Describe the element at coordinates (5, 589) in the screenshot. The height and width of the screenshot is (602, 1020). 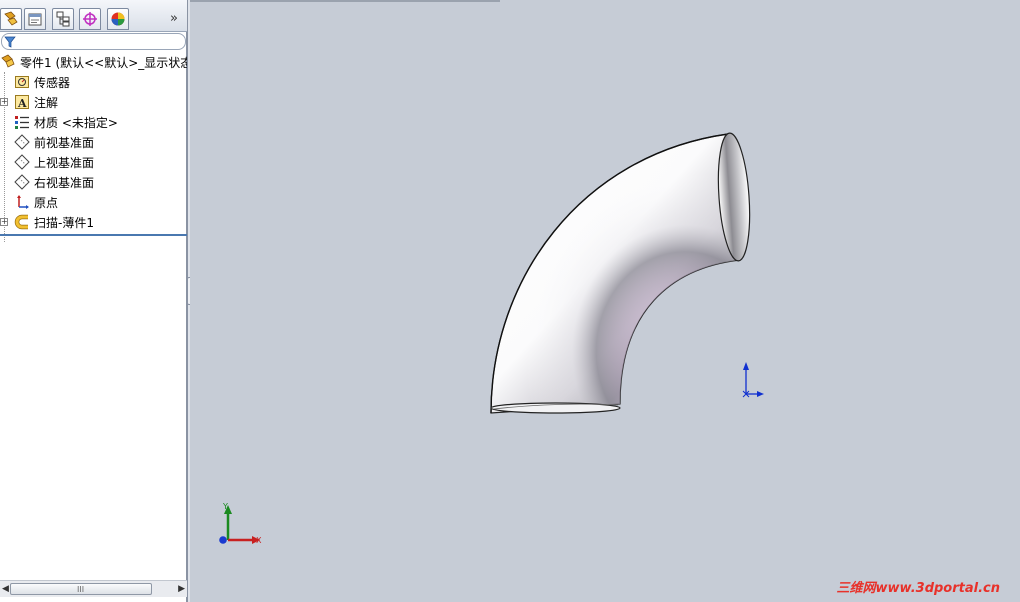
I see `scroll-left-icon: ◀` at that location.